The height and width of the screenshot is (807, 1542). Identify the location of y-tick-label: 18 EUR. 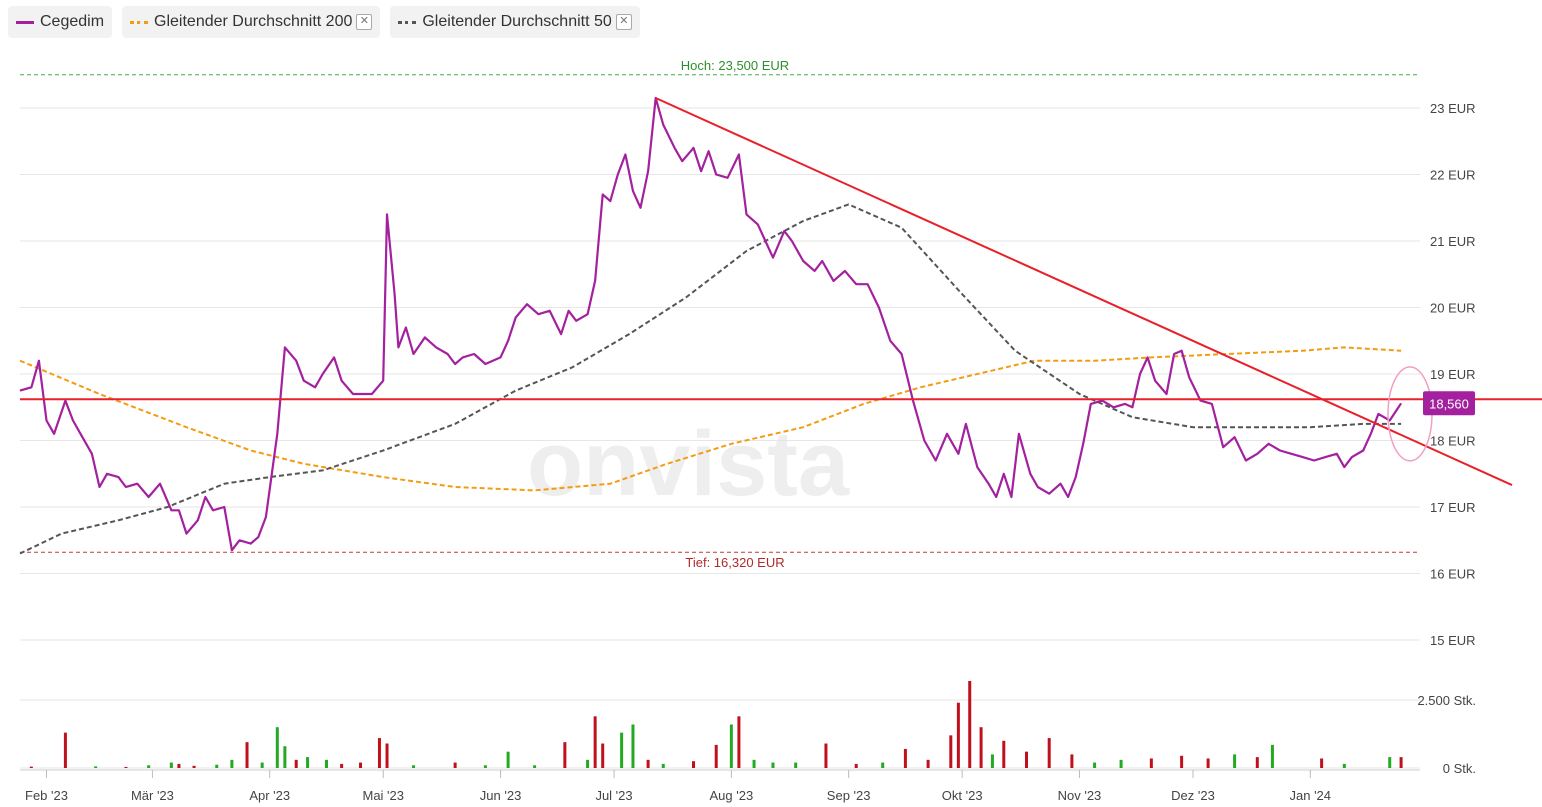
(1453, 441).